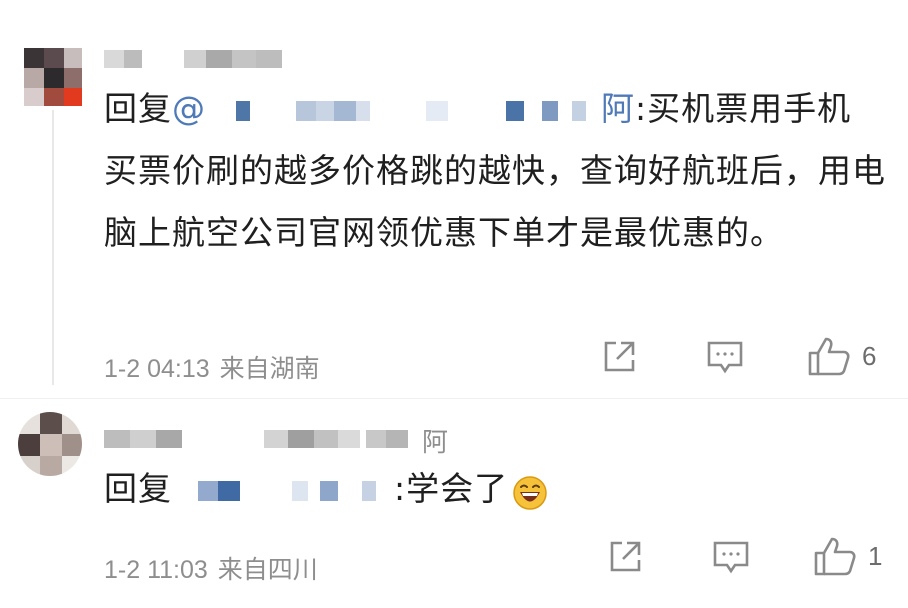 The image size is (908, 608). I want to click on like-button: 1, so click(847, 556).